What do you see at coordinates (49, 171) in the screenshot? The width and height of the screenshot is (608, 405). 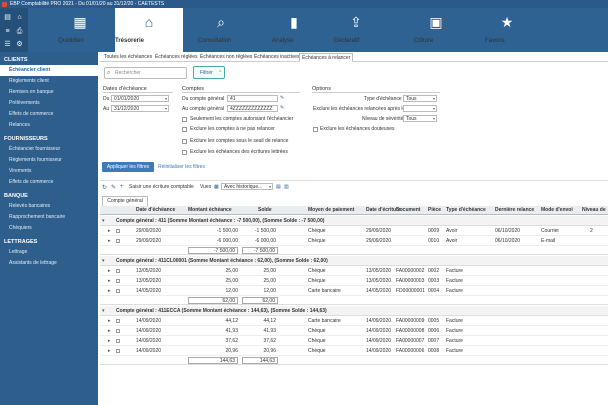 I see `sidebar-item-virements: Virements` at bounding box center [49, 171].